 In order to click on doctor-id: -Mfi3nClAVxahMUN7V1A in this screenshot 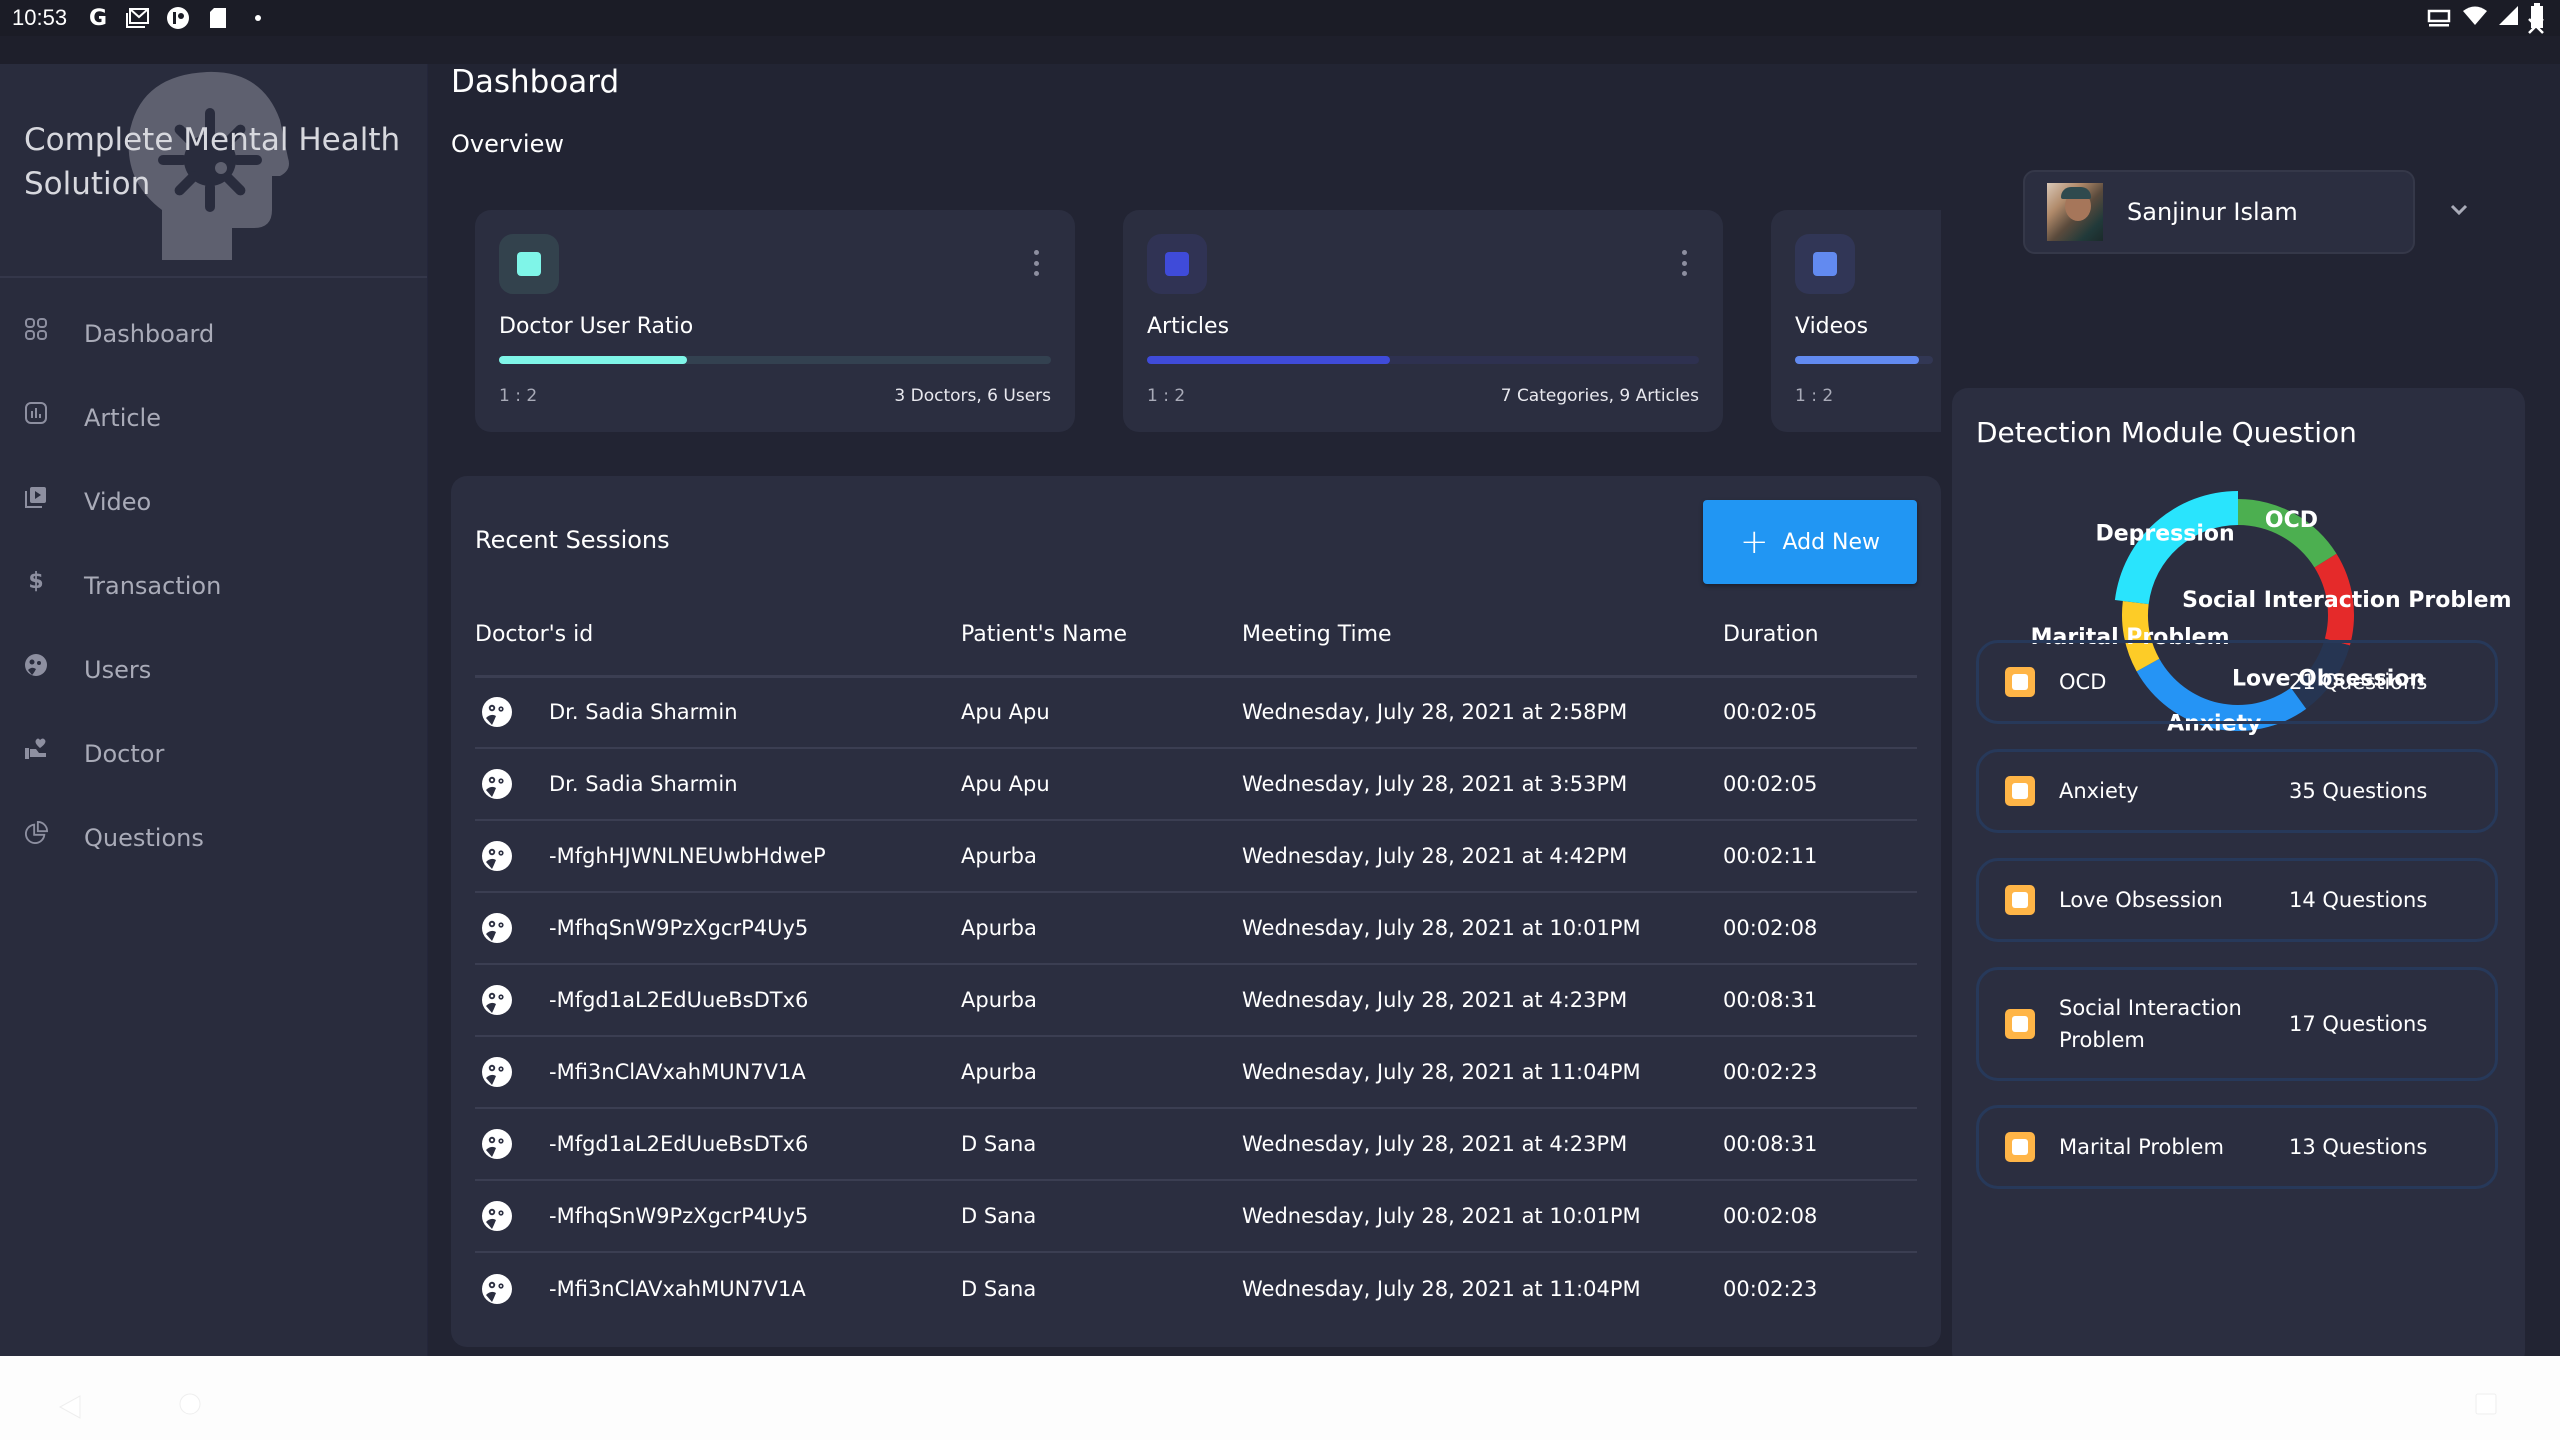, I will do `click(677, 1288)`.